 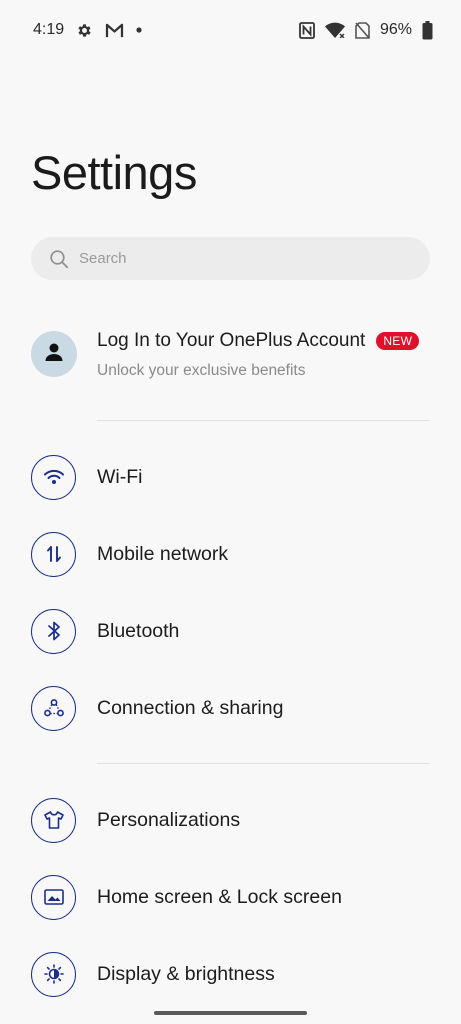 I want to click on search-icon, so click(x=59, y=259).